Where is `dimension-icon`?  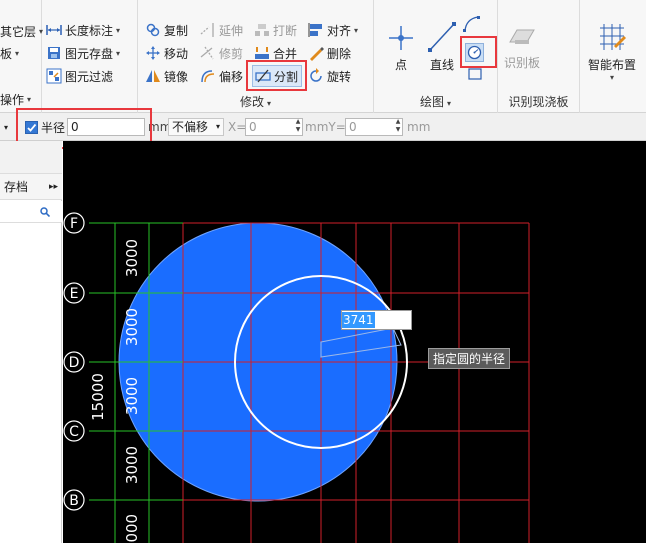 dimension-icon is located at coordinates (54, 30).